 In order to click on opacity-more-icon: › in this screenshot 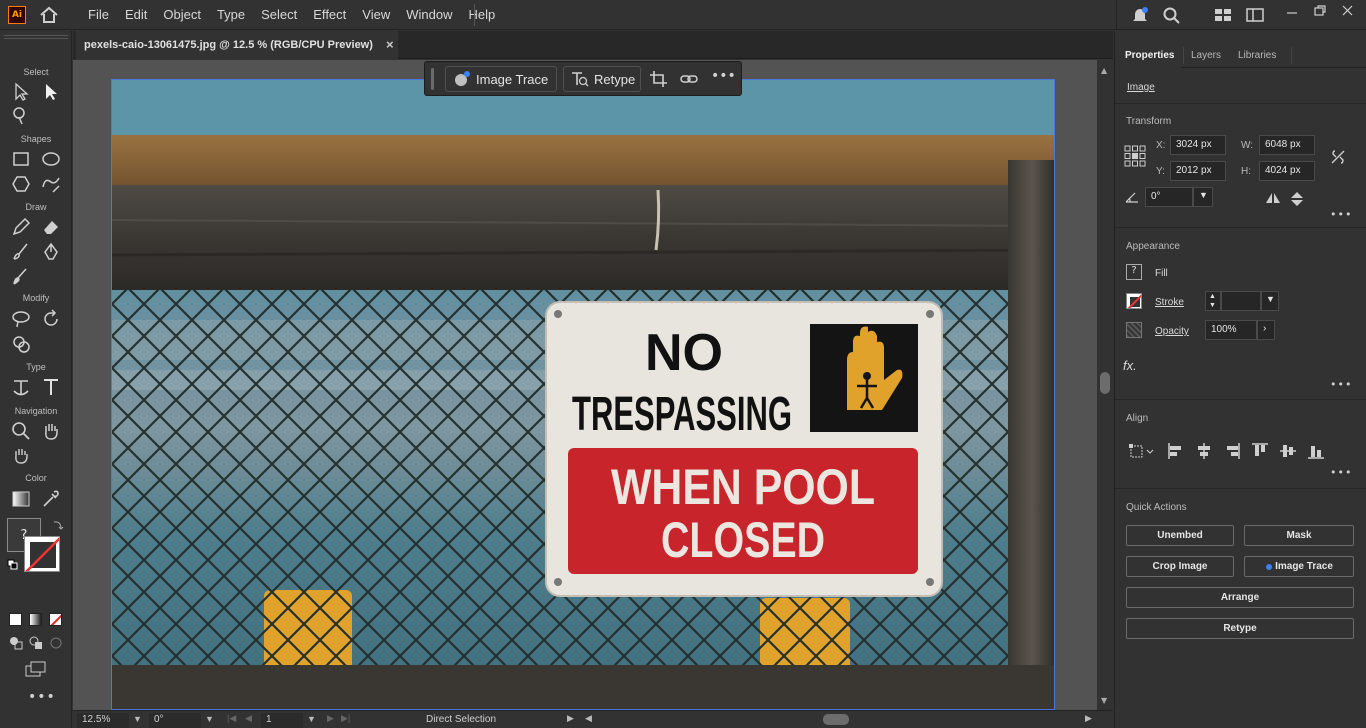, I will do `click(1266, 330)`.